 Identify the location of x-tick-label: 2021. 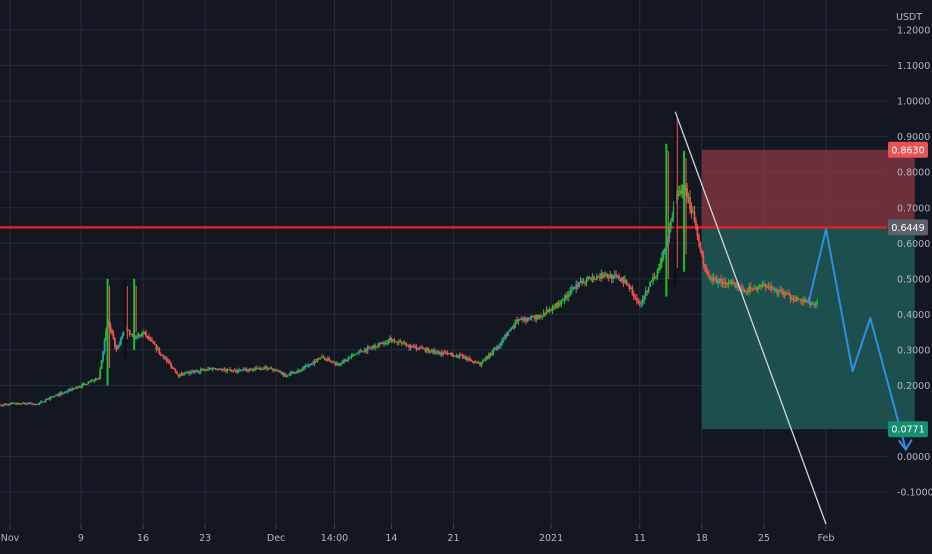
(551, 538).